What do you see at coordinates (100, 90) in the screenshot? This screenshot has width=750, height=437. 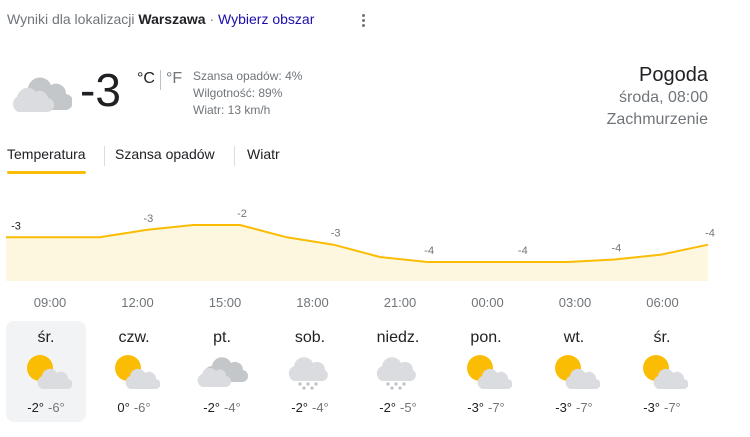 I see `current-temperature: -3` at bounding box center [100, 90].